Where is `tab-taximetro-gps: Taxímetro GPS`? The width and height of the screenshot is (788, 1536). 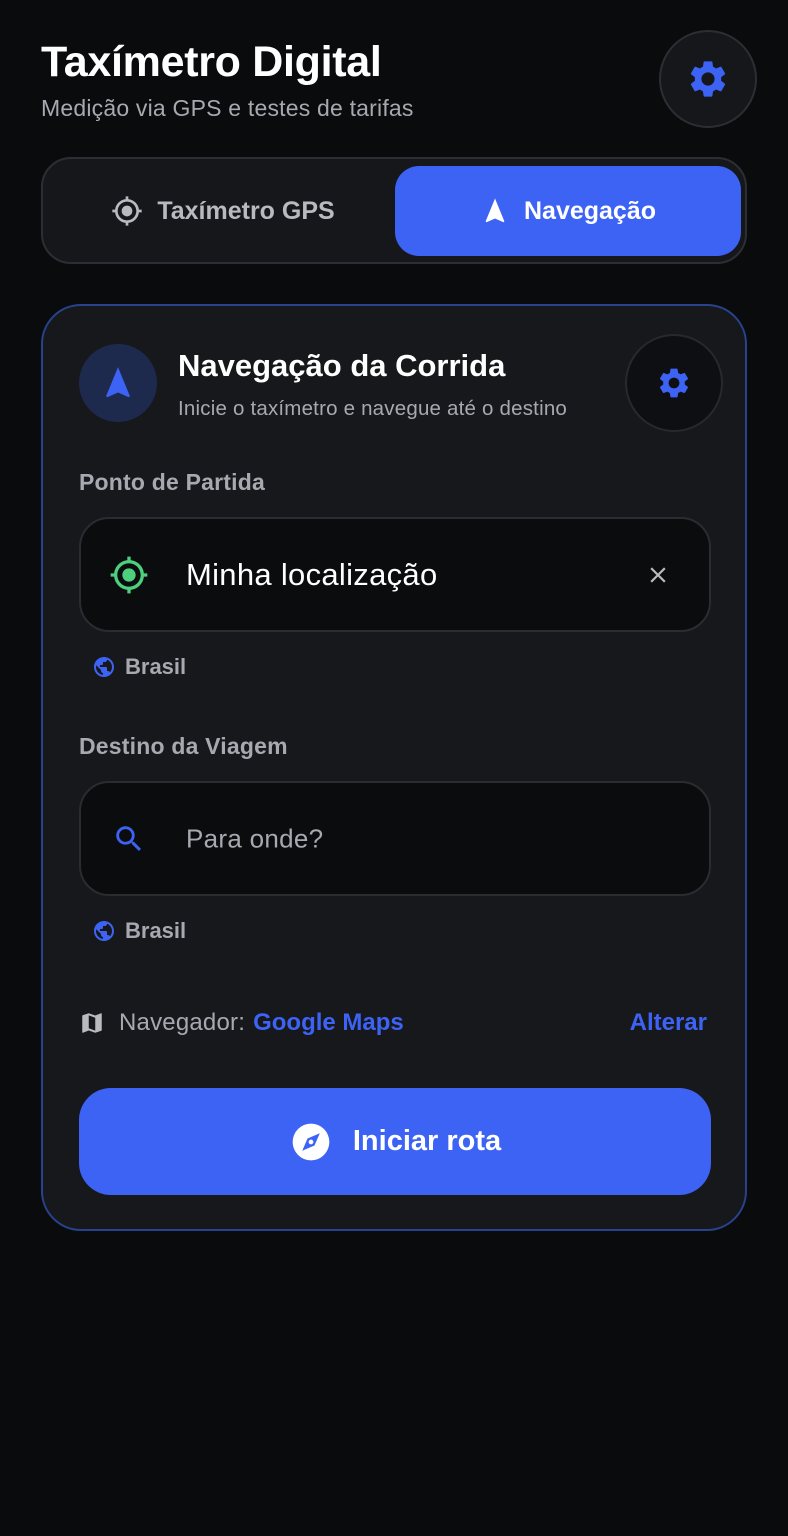 tab-taximetro-gps: Taxímetro GPS is located at coordinates (223, 211).